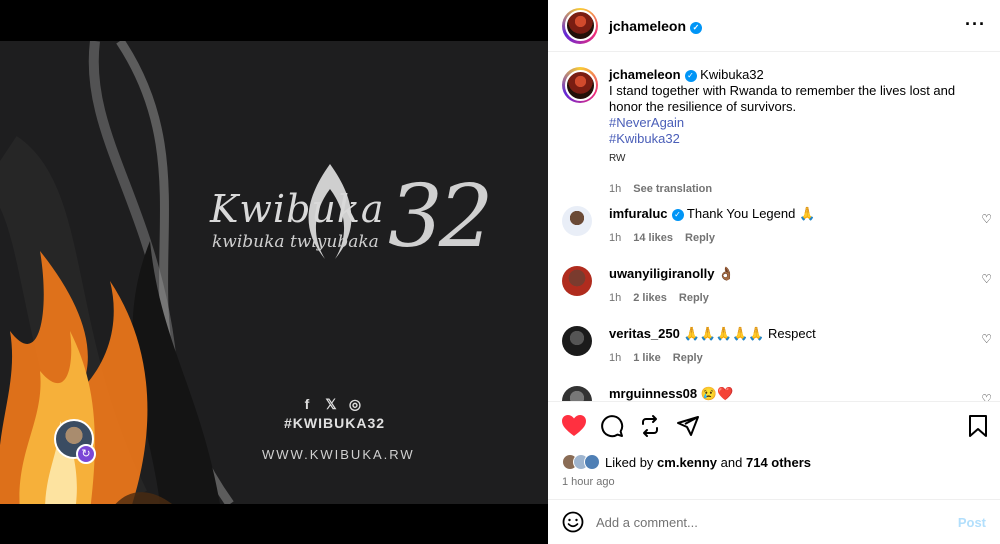 The height and width of the screenshot is (544, 1000). I want to click on likes-summary: Liked by cm.kenny and 714 others, so click(686, 462).